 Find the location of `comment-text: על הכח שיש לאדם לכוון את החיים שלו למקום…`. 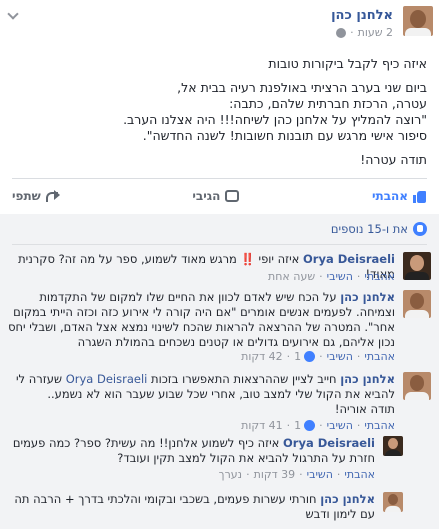

comment-text: על הכח שיש לאדם לכוון את החיים שלו למקום… is located at coordinates (201, 319).